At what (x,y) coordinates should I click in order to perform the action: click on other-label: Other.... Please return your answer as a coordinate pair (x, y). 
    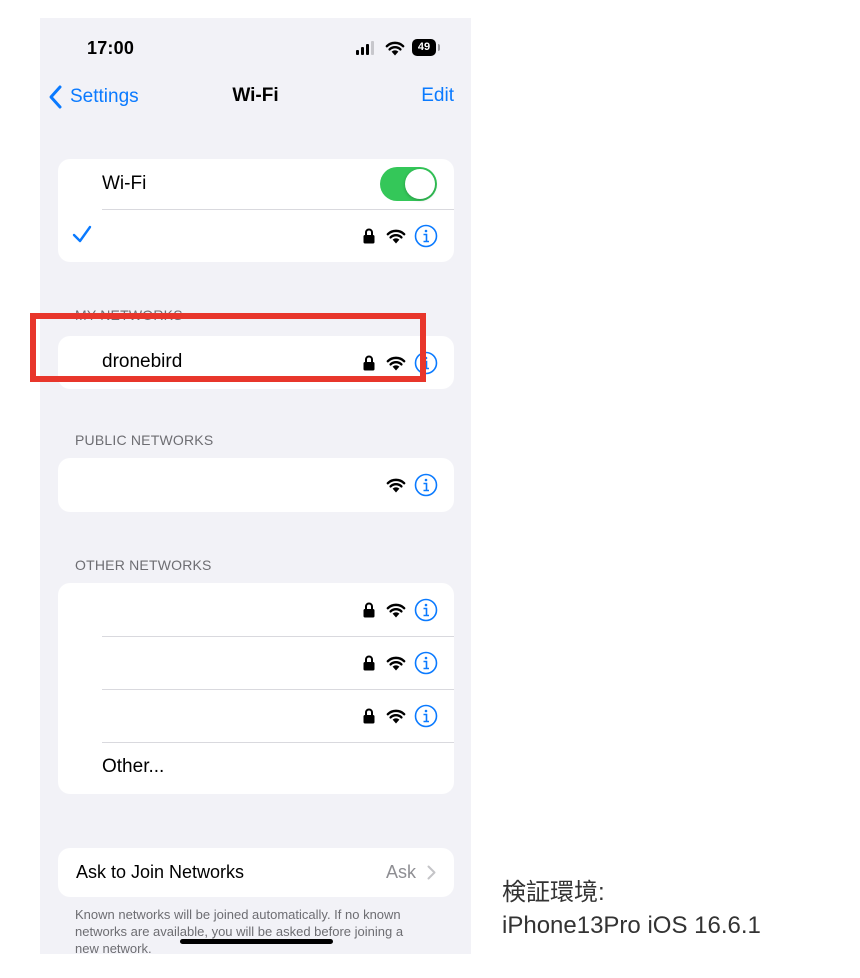
    Looking at the image, I should click on (133, 766).